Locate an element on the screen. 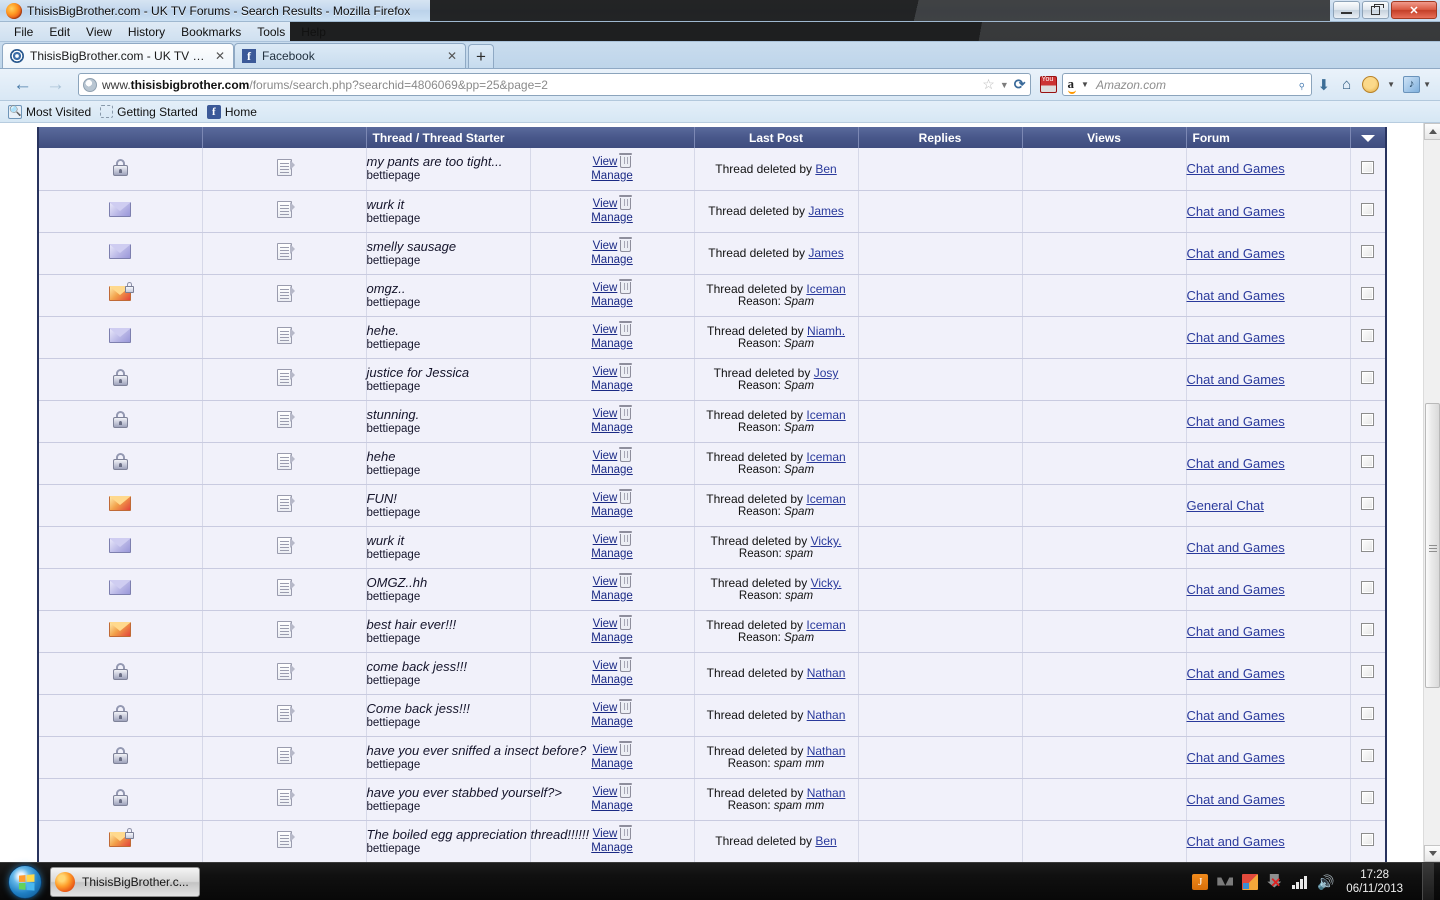 This screenshot has width=1440, height=900. thread-cell: hehe. bettiepage is located at coordinates (448, 337).